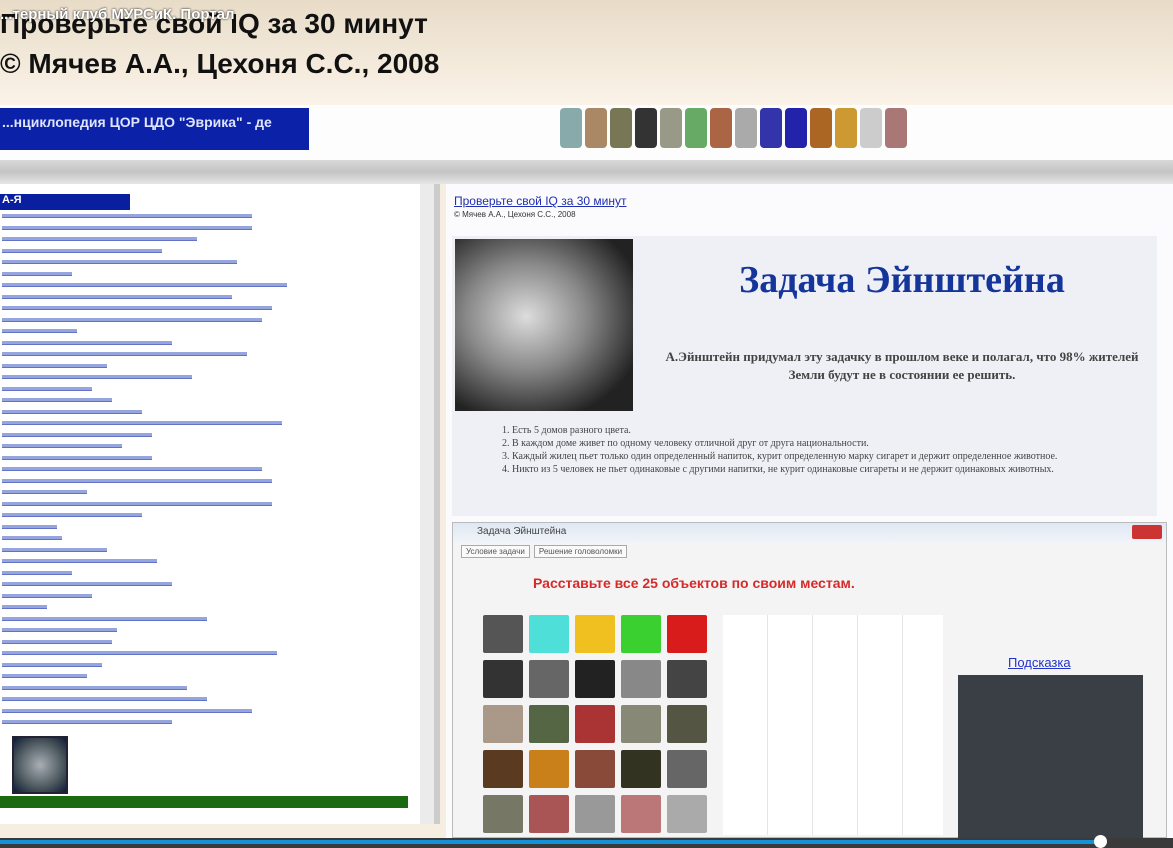  Describe the element at coordinates (154, 129) in the screenshot. I see `encyclopedia-banner: ...нциклопедия ЦОР ЦДО "Эврика" - де` at that location.